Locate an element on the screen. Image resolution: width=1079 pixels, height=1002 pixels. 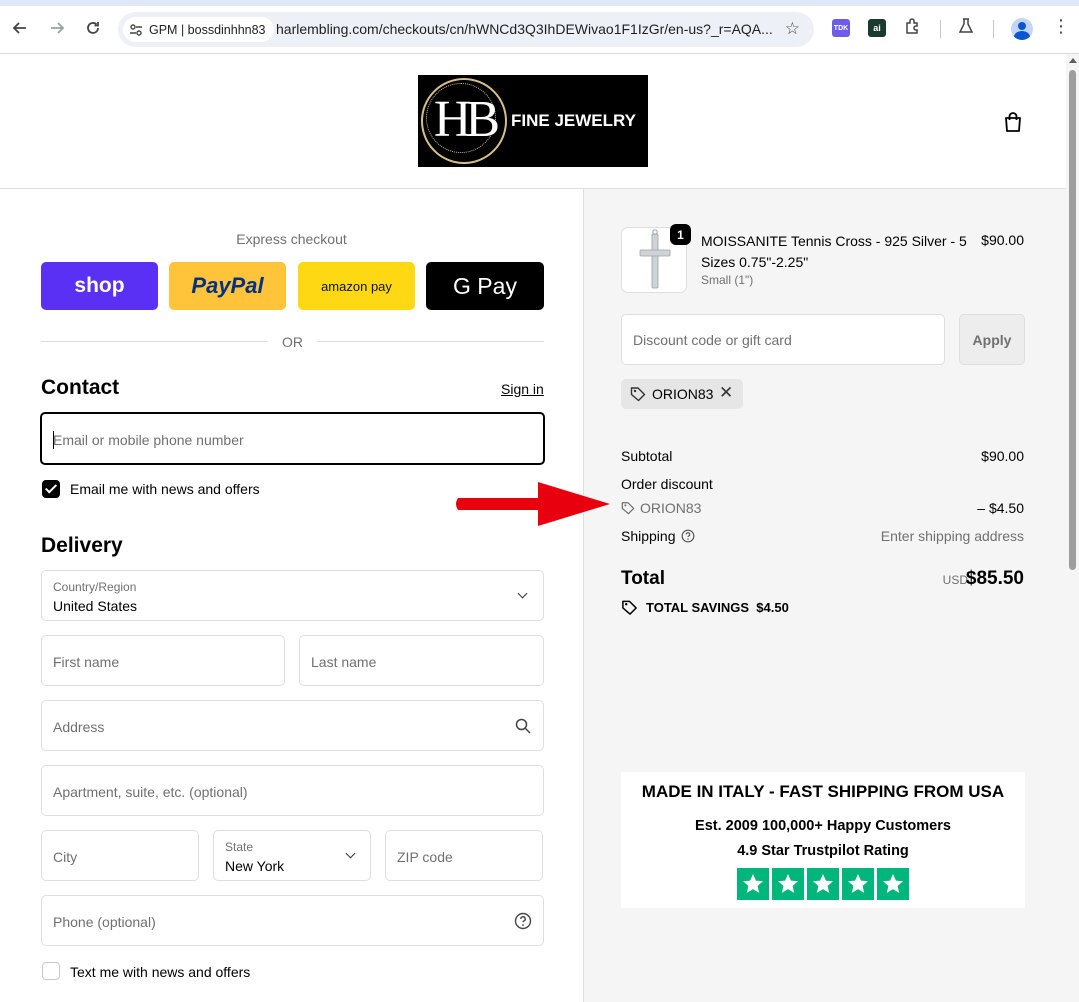
amazon-pay-label: amazon pay is located at coordinates (356, 286).